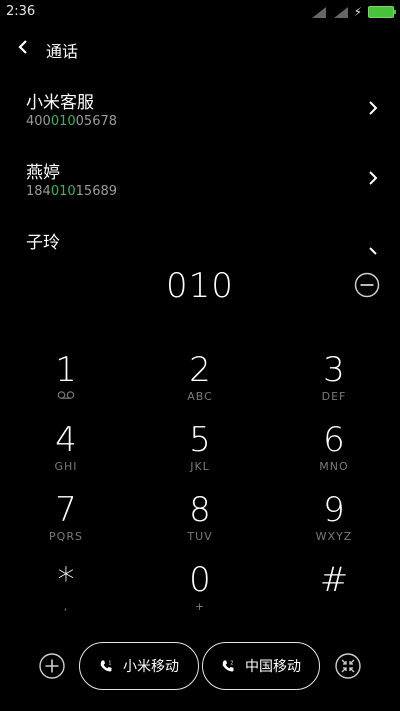  Describe the element at coordinates (52, 666) in the screenshot. I see `add-contact-icon` at that location.